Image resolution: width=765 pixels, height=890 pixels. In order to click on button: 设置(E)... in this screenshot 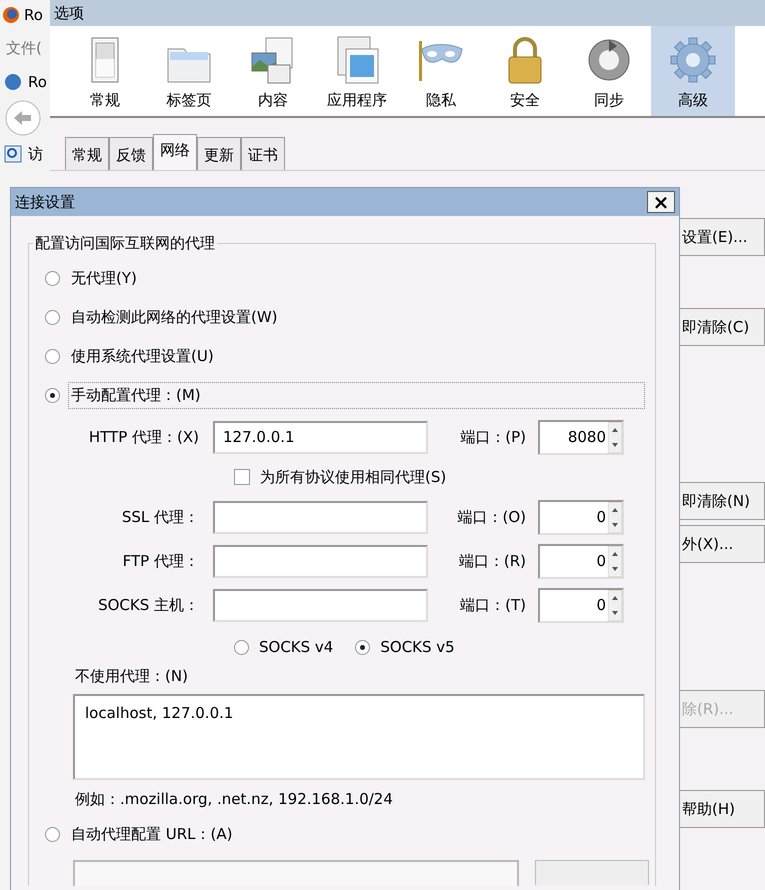, I will do `click(722, 237)`.